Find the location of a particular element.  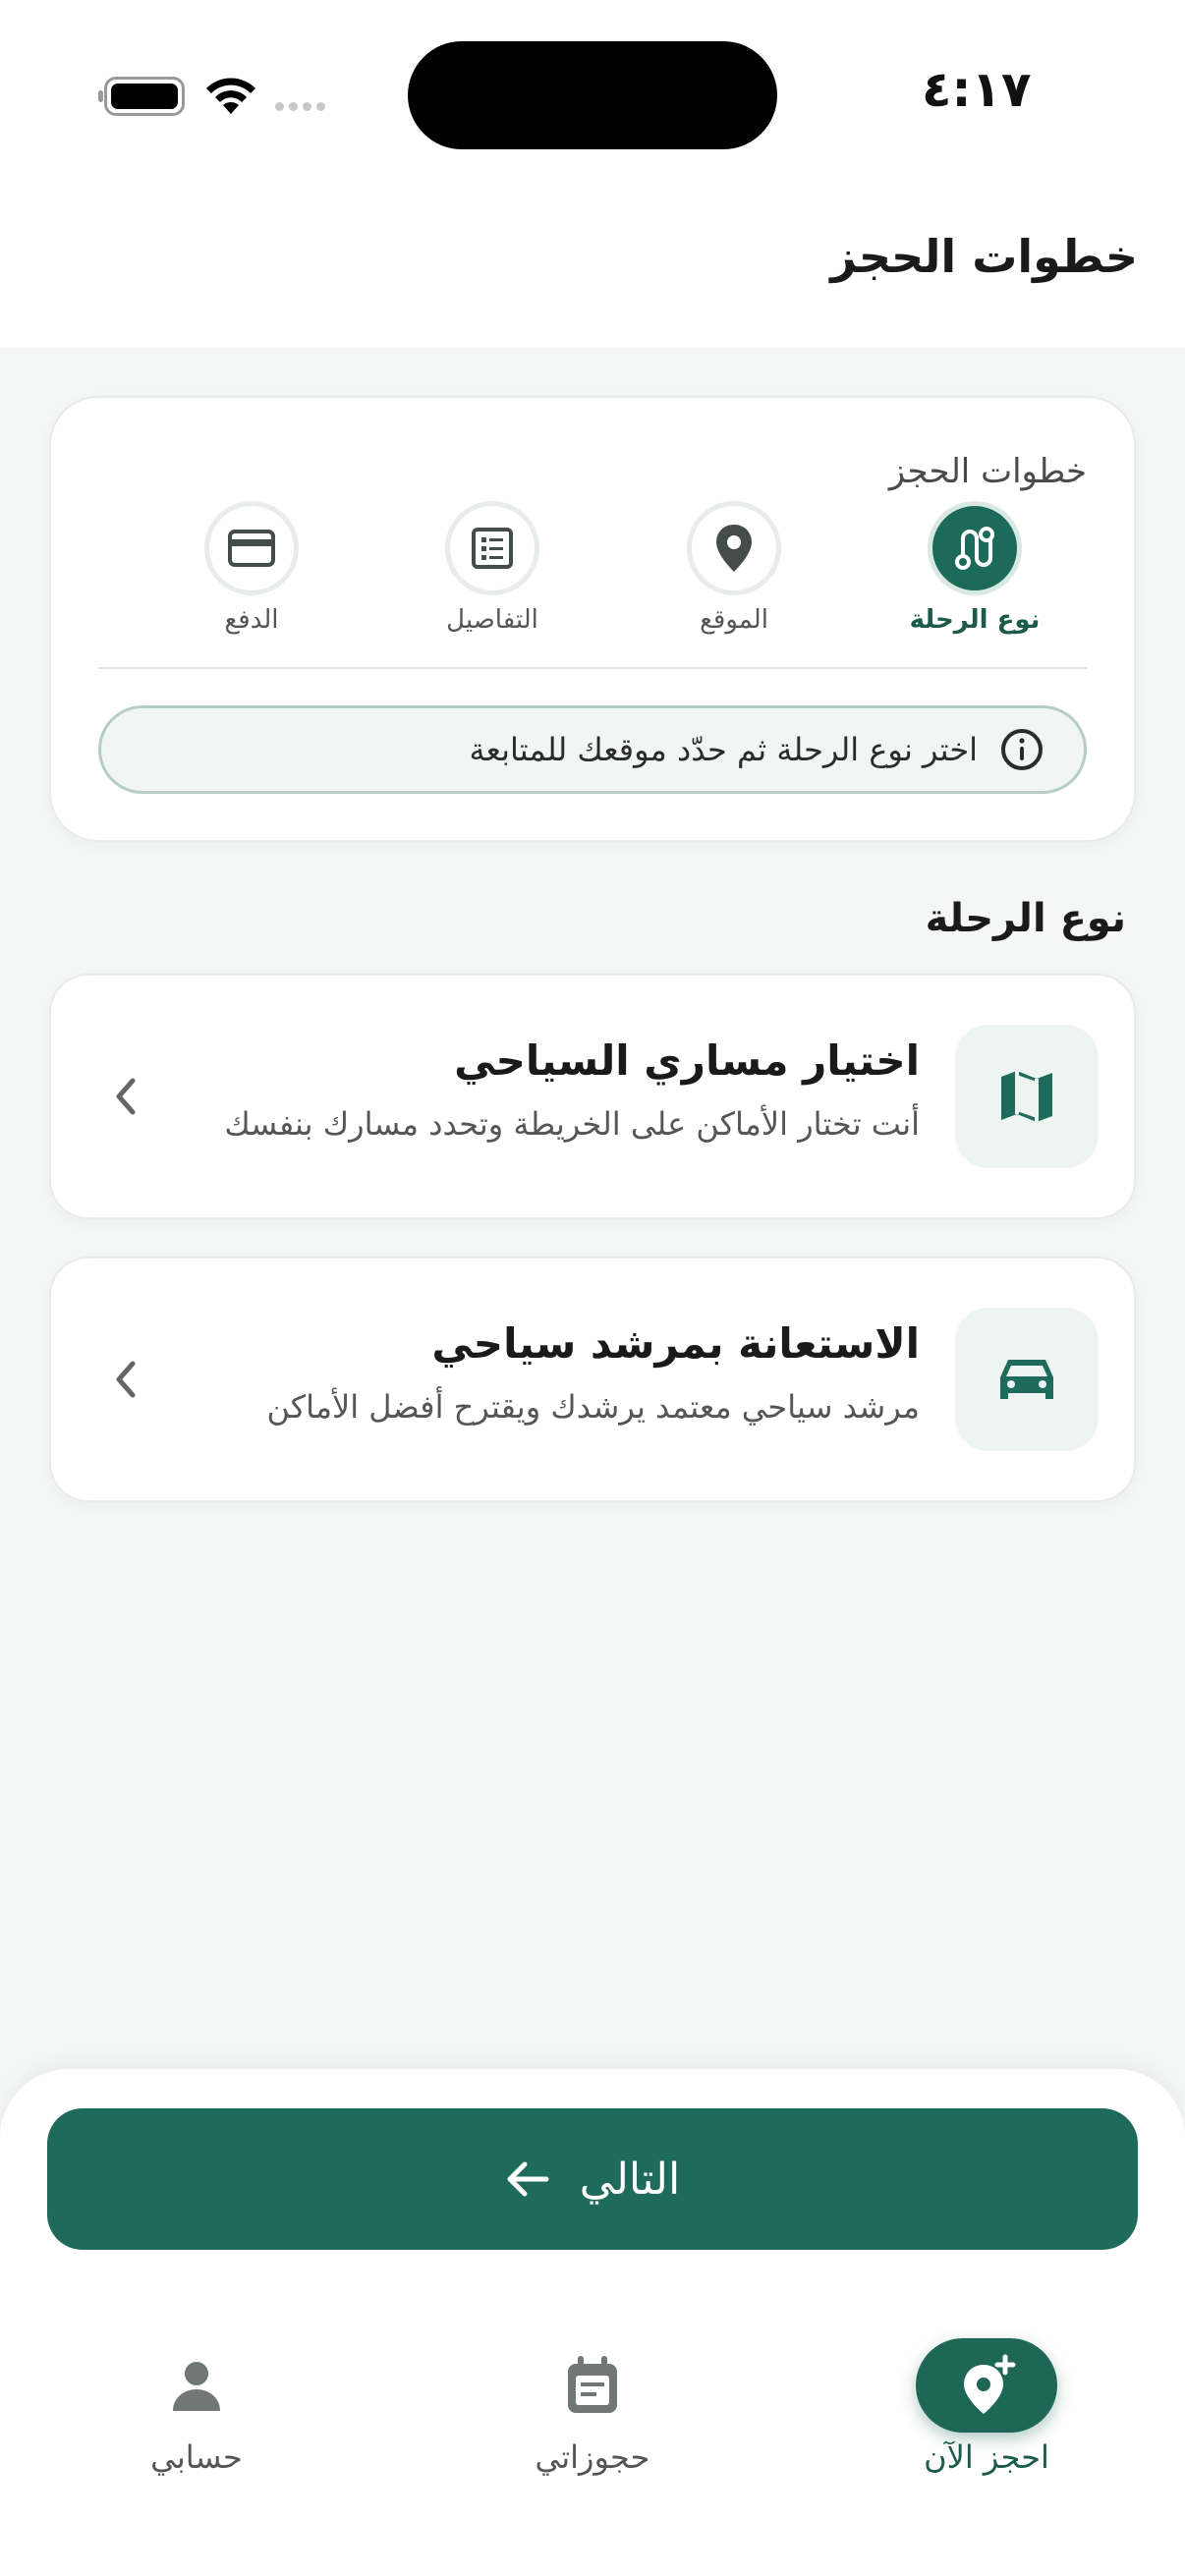

details-list-icon is located at coordinates (492, 548).